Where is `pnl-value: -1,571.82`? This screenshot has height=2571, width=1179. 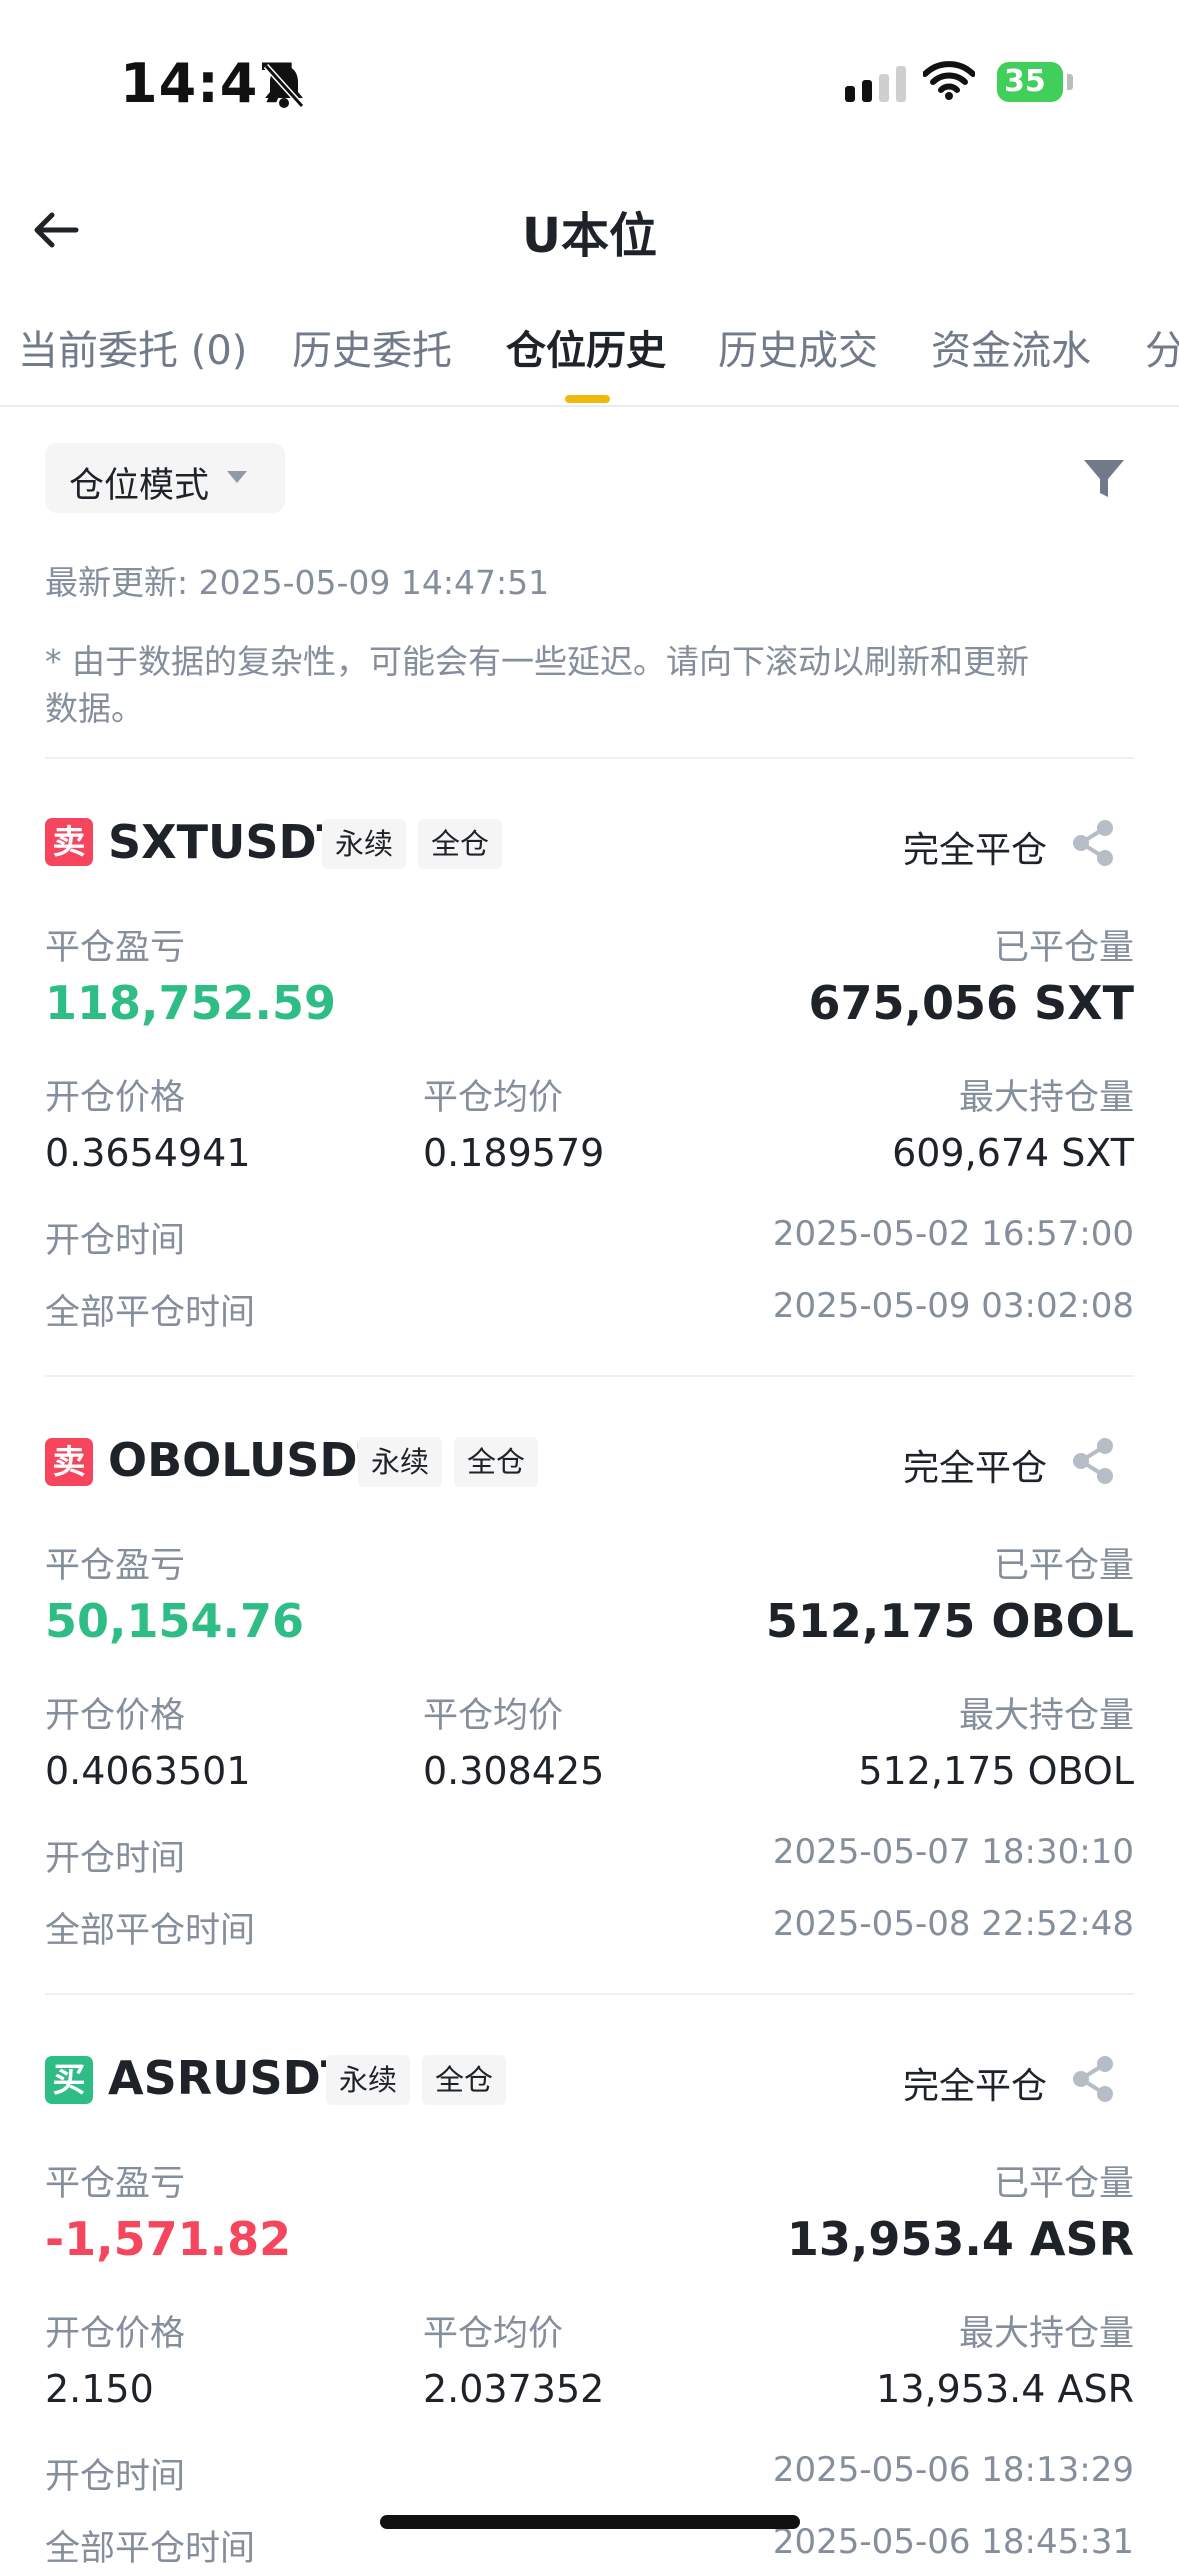
pnl-value: -1,571.82 is located at coordinates (168, 2239).